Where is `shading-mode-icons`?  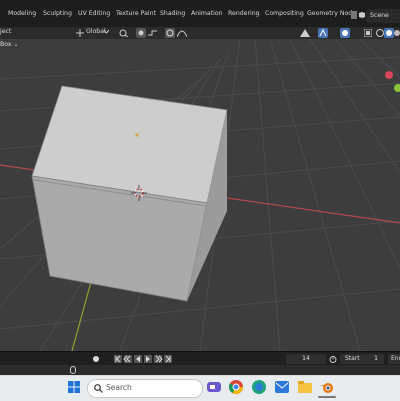
shading-mode-icons is located at coordinates (388, 33).